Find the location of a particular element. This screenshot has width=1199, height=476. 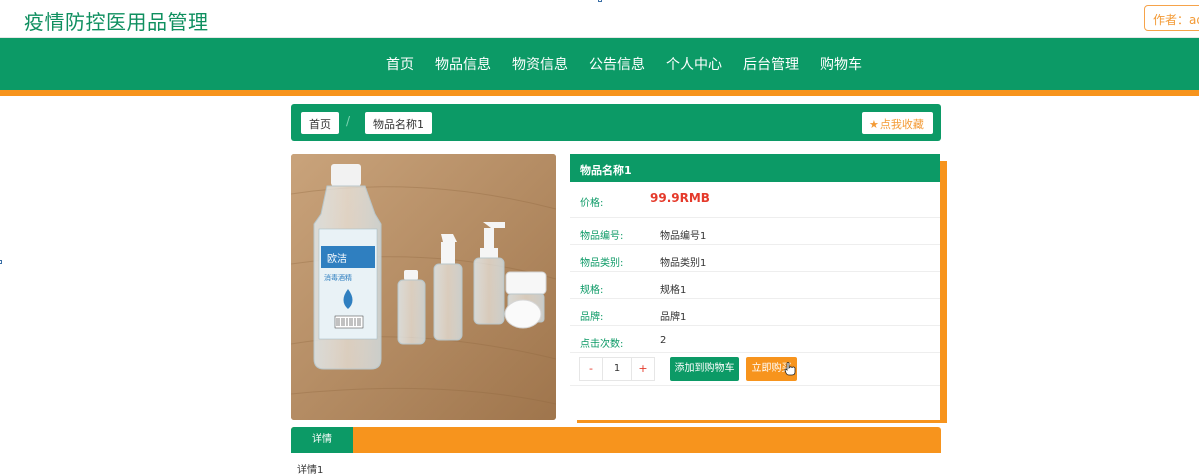

nav-item-goods-info: 物品信息 is located at coordinates (463, 64).